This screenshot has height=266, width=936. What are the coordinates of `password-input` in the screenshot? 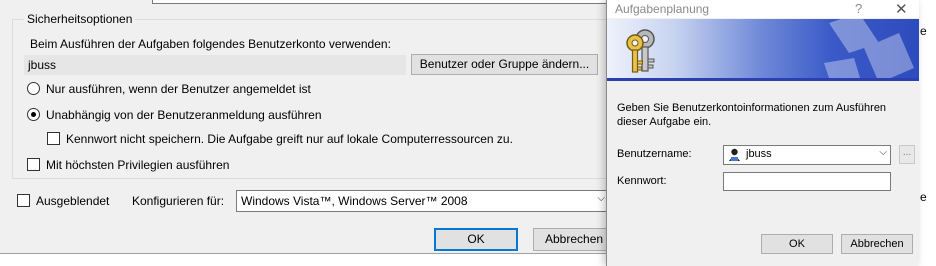 It's located at (807, 181).